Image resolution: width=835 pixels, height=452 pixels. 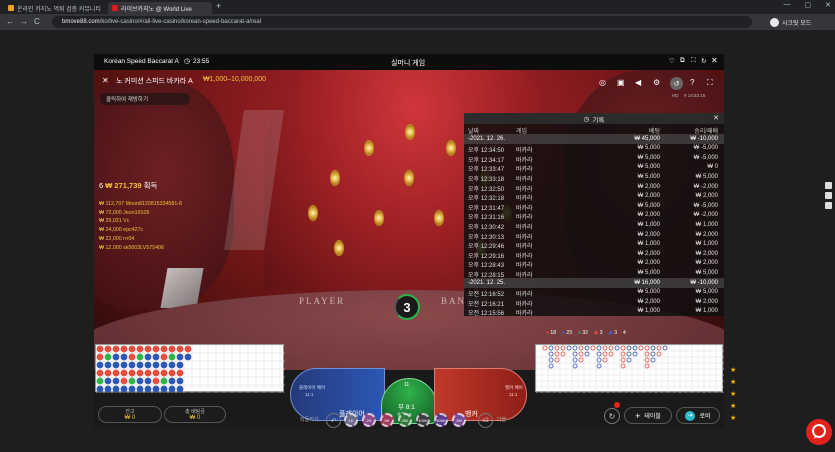 I want to click on maximize-button: ▢, so click(x=808, y=5).